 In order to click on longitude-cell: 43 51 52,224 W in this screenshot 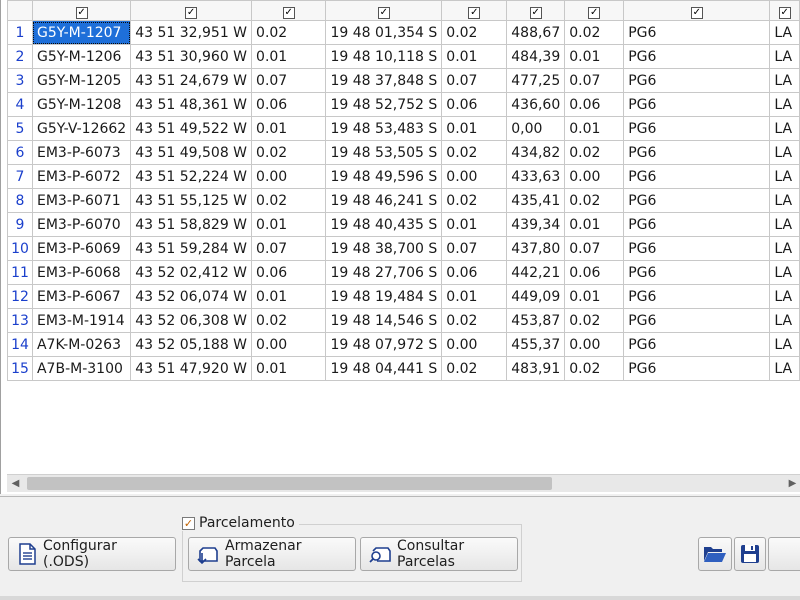, I will do `click(191, 176)`.